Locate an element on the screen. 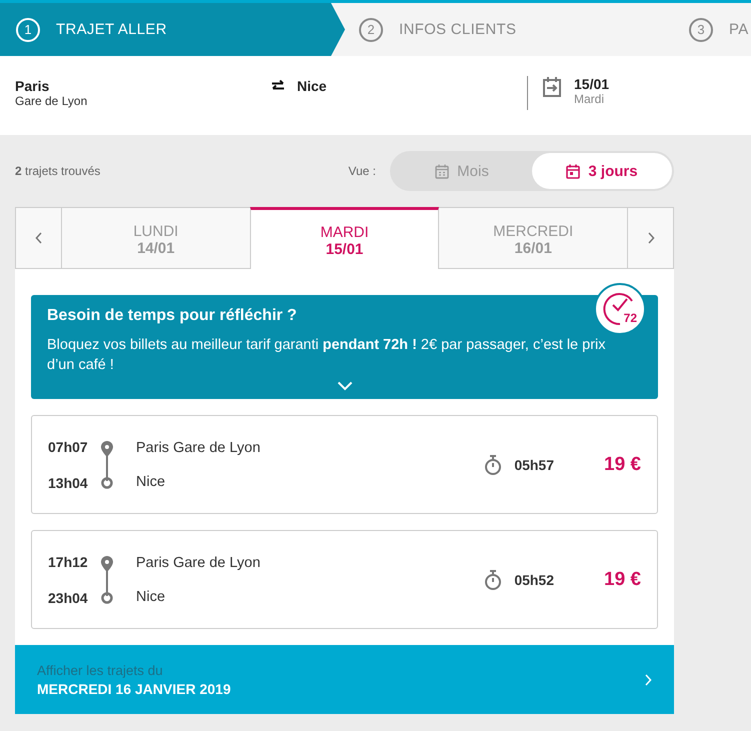 The height and width of the screenshot is (731, 751). next-day-label: Afficher les trajets du is located at coordinates (100, 670).